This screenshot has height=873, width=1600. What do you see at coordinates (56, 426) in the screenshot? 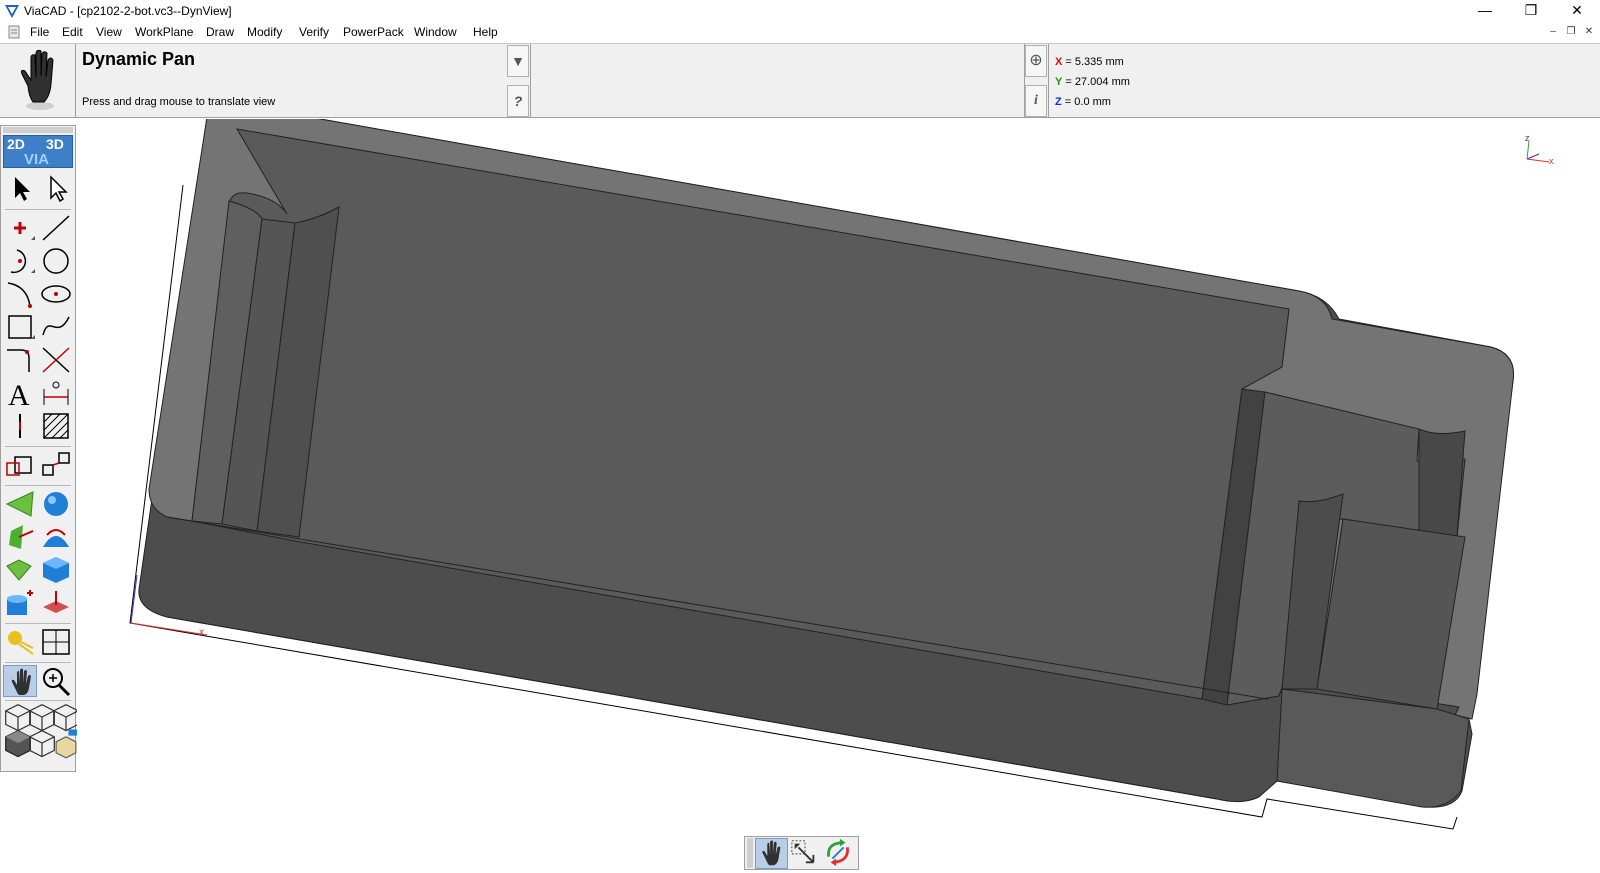
I see `hatch-icon` at bounding box center [56, 426].